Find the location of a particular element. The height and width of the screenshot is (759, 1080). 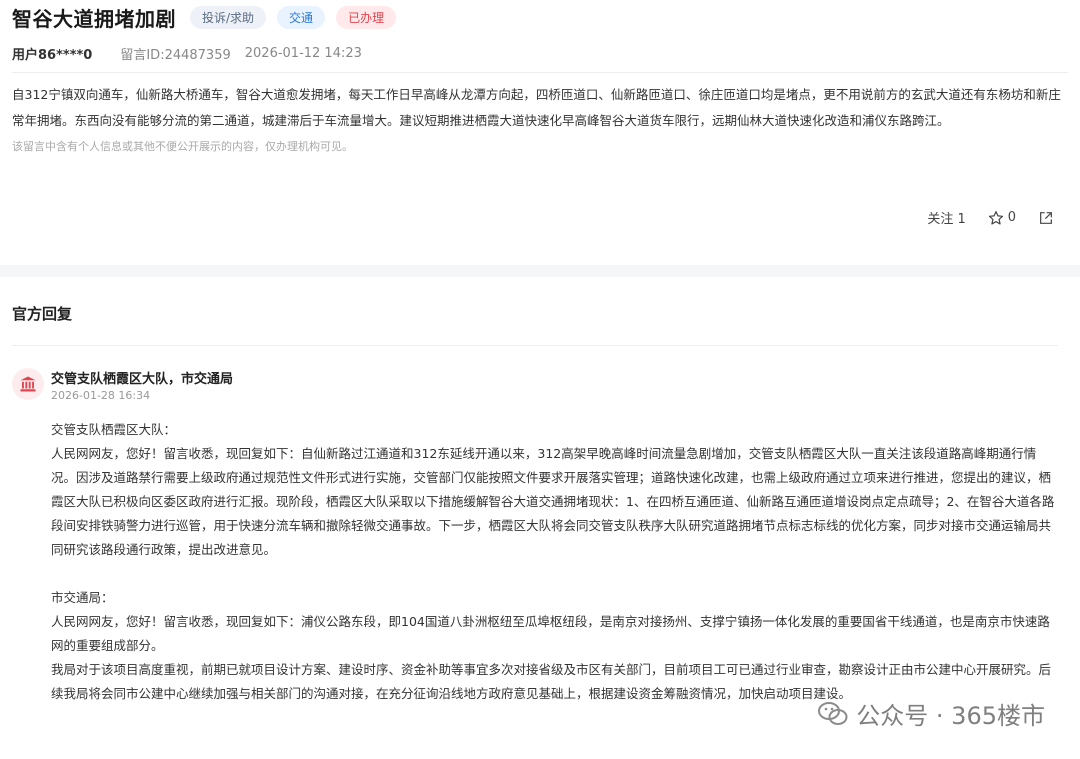

star-count: 0 is located at coordinates (1011, 217).